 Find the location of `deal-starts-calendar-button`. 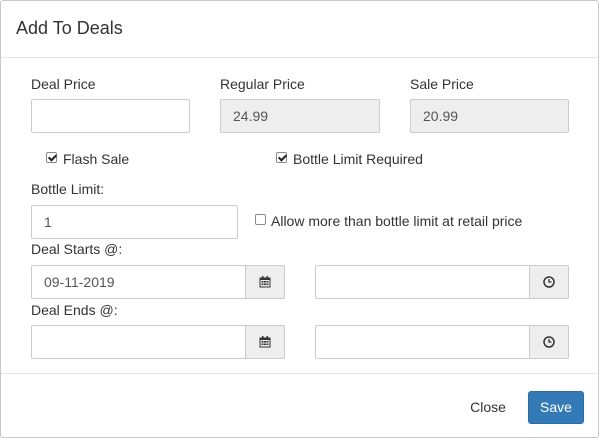

deal-starts-calendar-button is located at coordinates (265, 282).